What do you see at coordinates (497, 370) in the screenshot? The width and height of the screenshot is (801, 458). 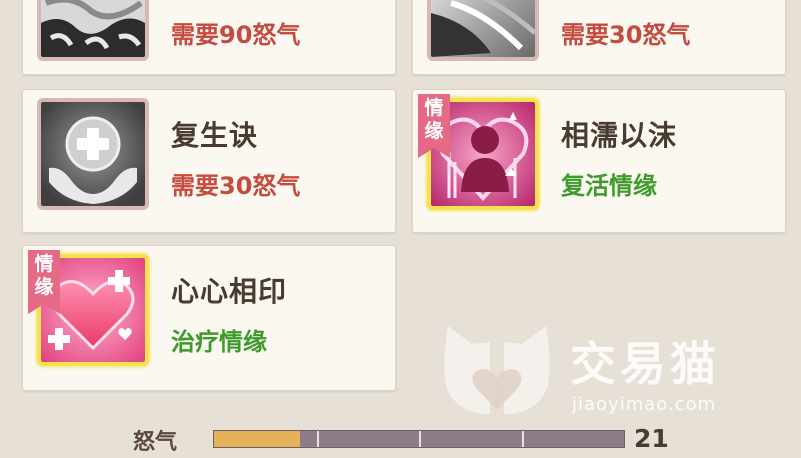 I see `cat-logo-icon` at bounding box center [497, 370].